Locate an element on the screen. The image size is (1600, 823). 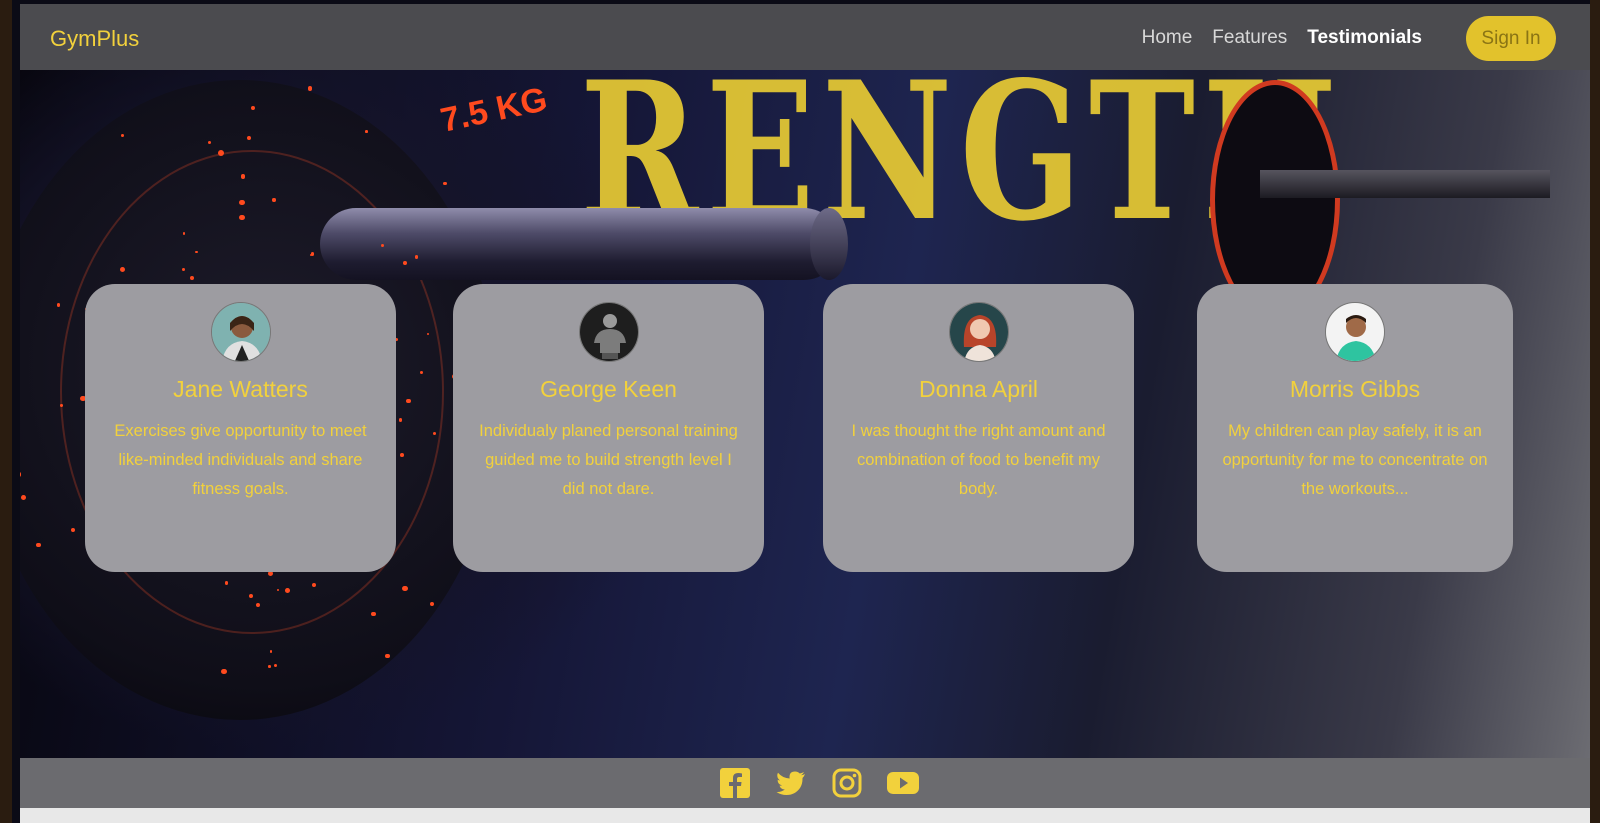
sign-in-button: Sign In is located at coordinates (1511, 38).